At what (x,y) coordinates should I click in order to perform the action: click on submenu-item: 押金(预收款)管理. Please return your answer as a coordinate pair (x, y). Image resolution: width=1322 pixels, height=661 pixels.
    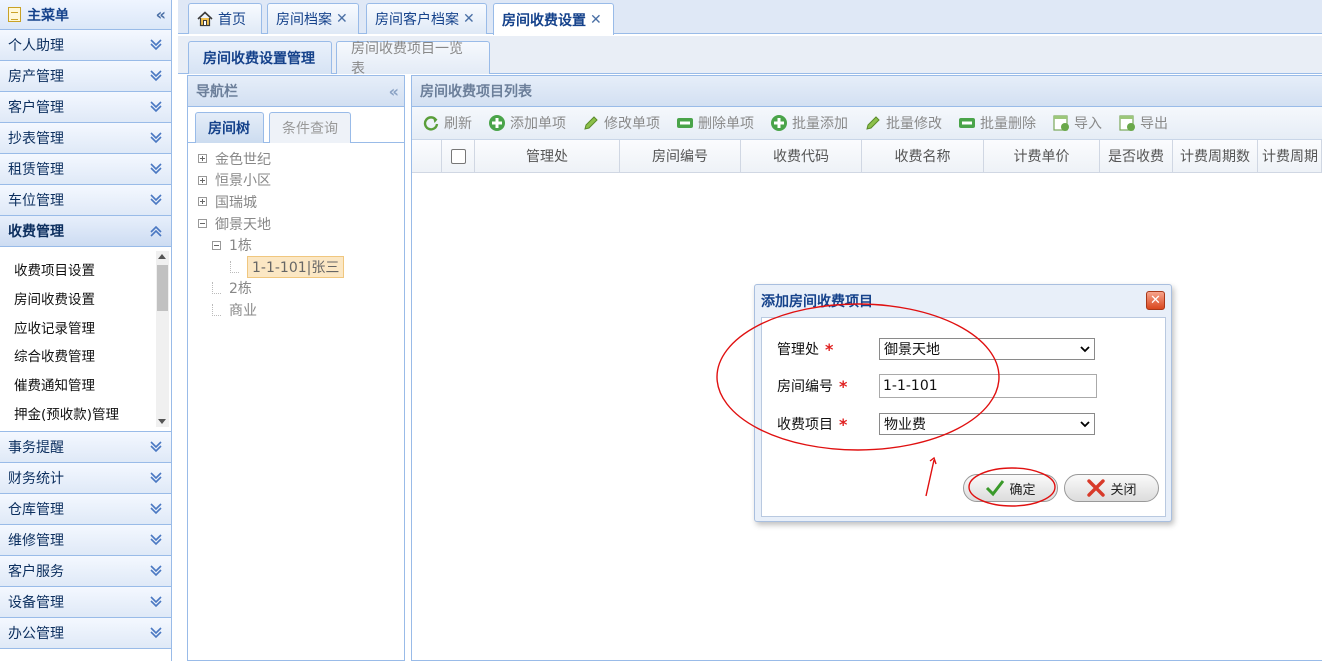
    Looking at the image, I should click on (92, 415).